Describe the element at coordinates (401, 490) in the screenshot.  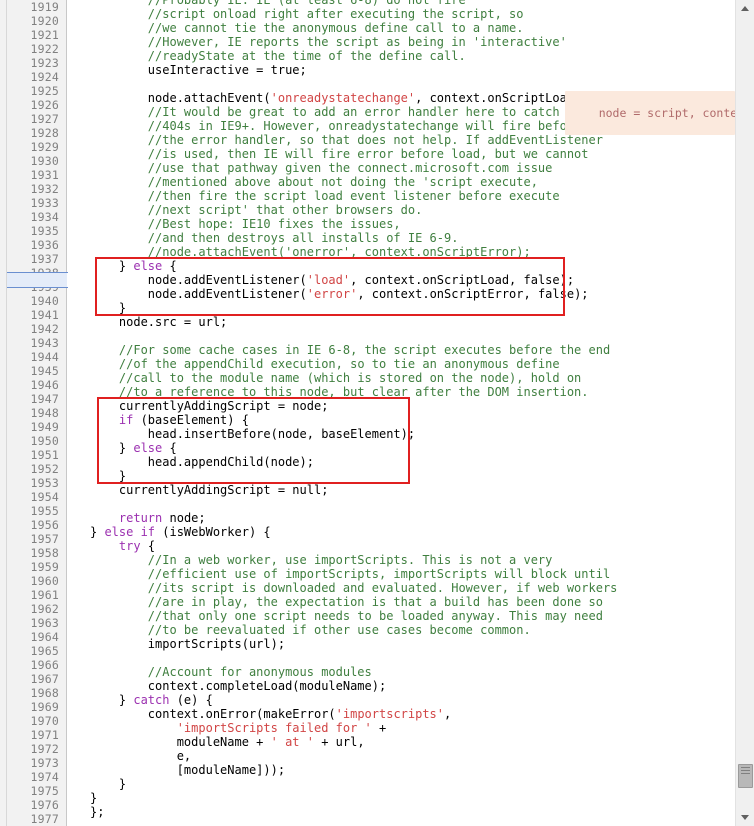
I see `code-line: currentlyAddingScript = null;` at that location.